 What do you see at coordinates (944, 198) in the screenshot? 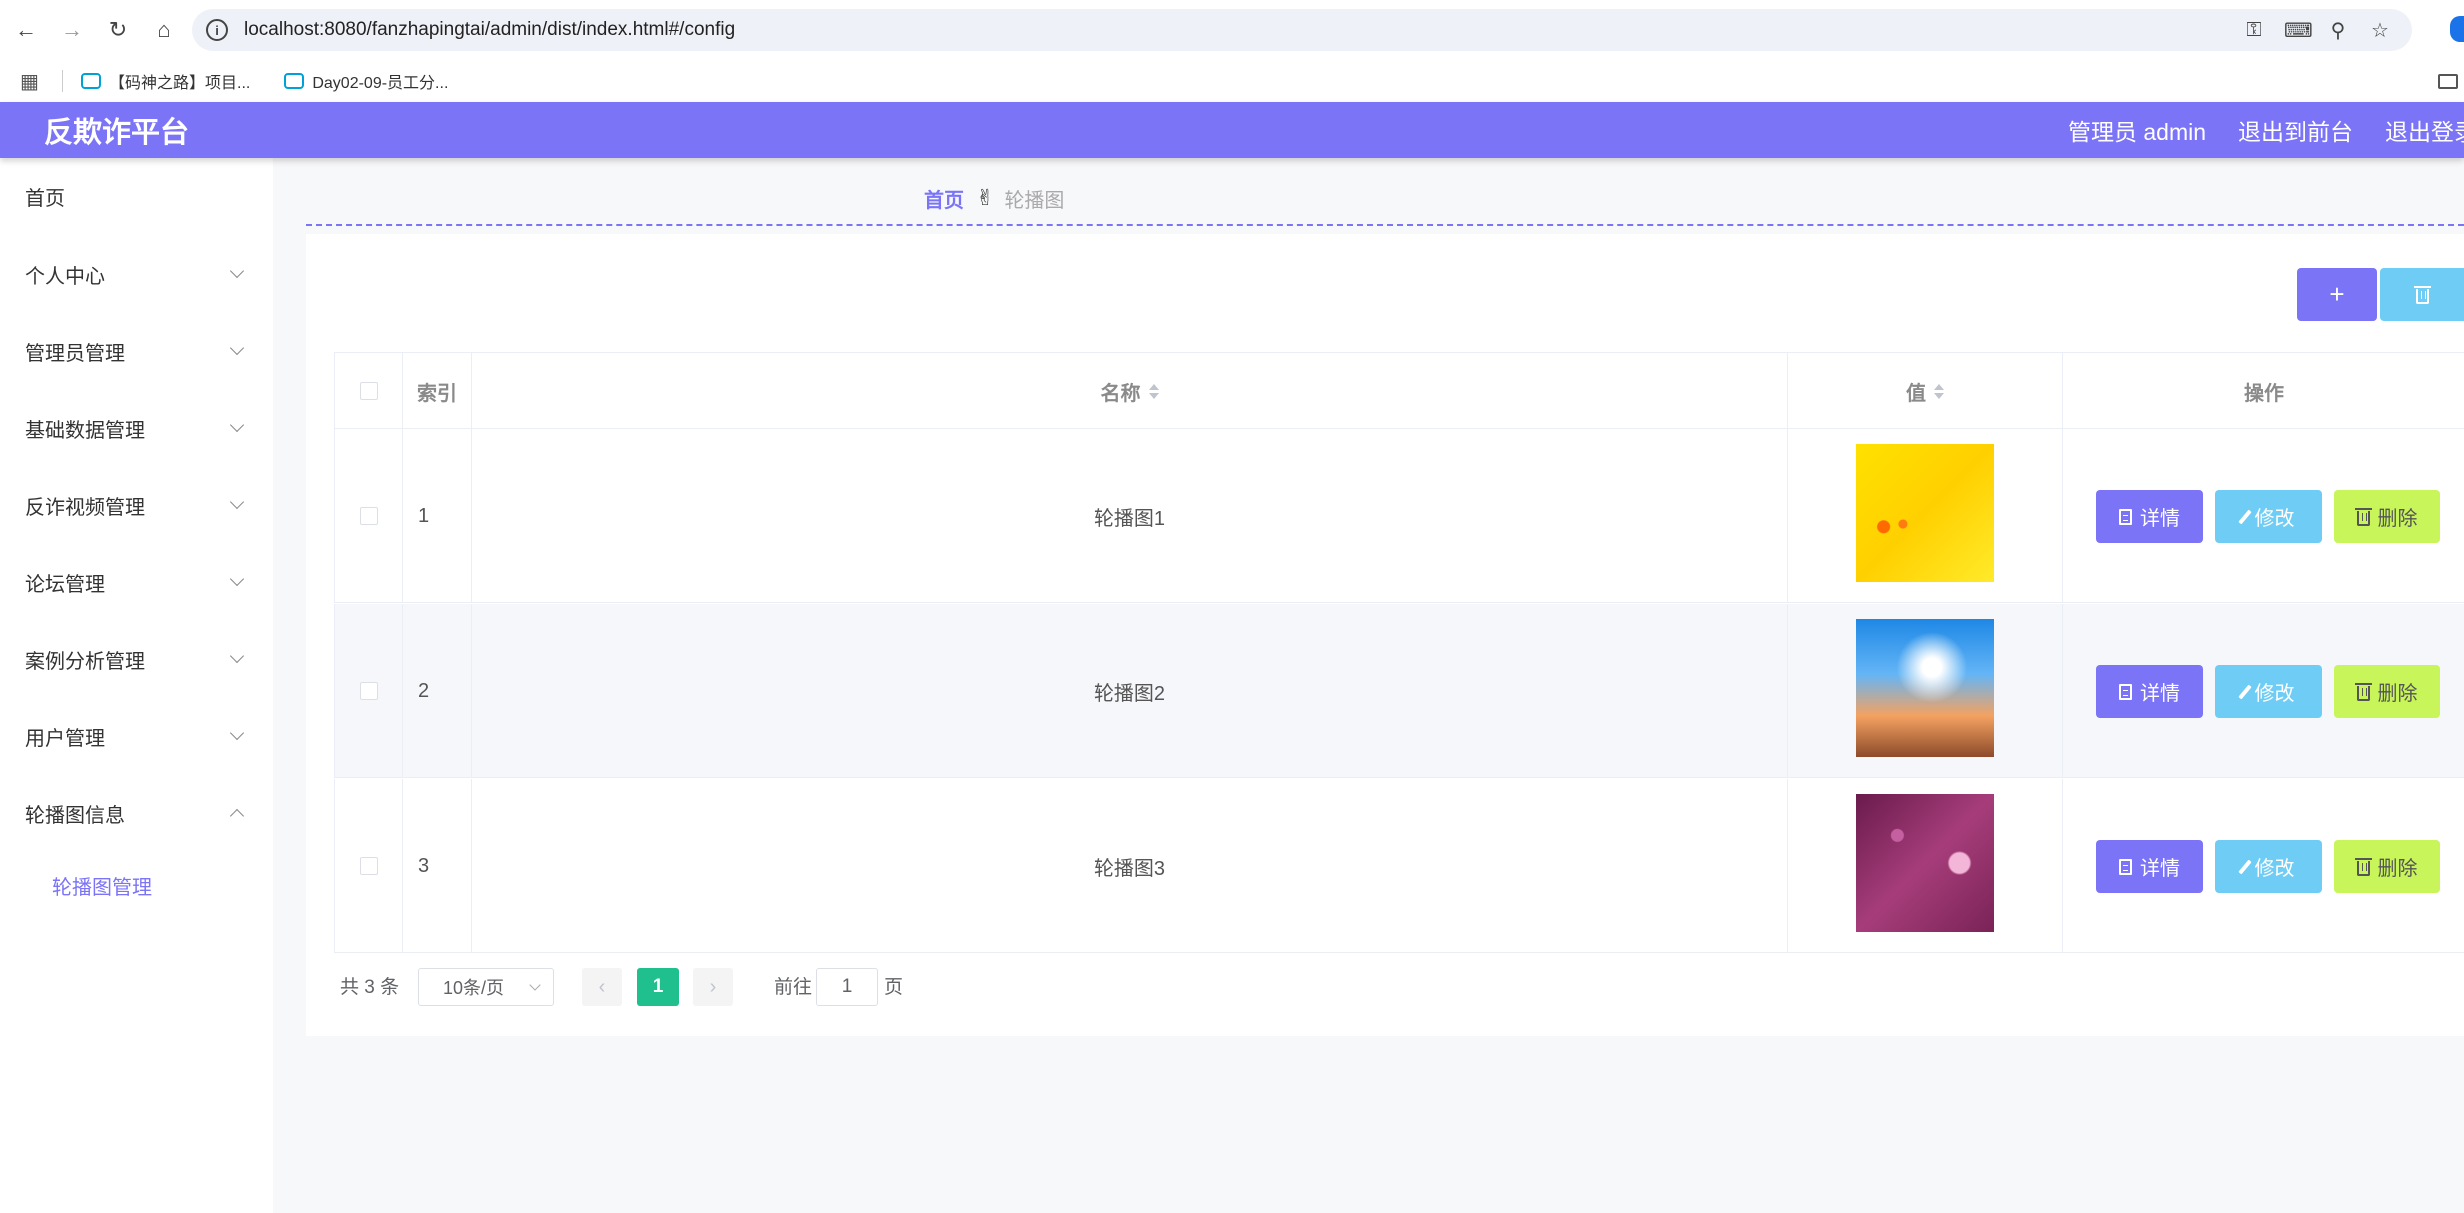
I see `breadcrumb-home: 首页` at bounding box center [944, 198].